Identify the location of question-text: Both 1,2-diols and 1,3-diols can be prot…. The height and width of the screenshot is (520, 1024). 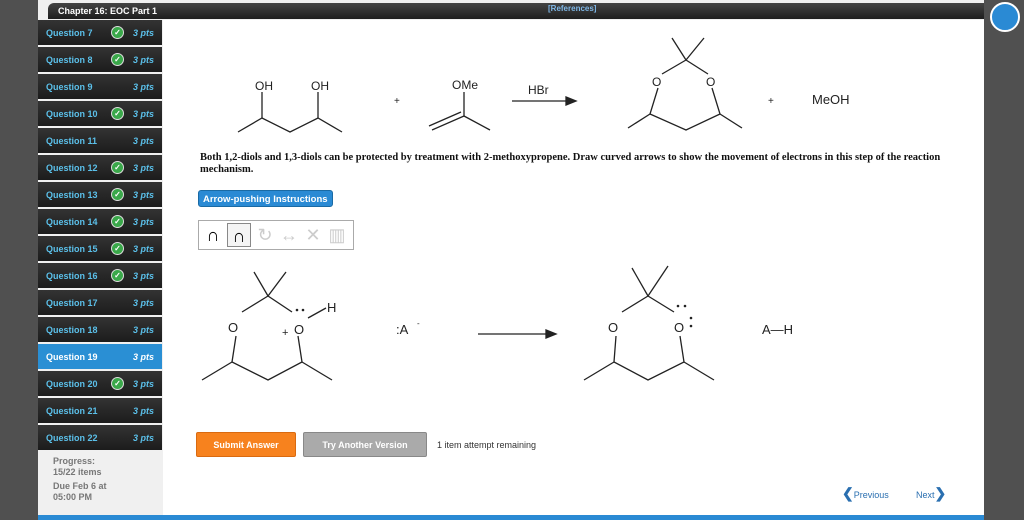
(570, 163).